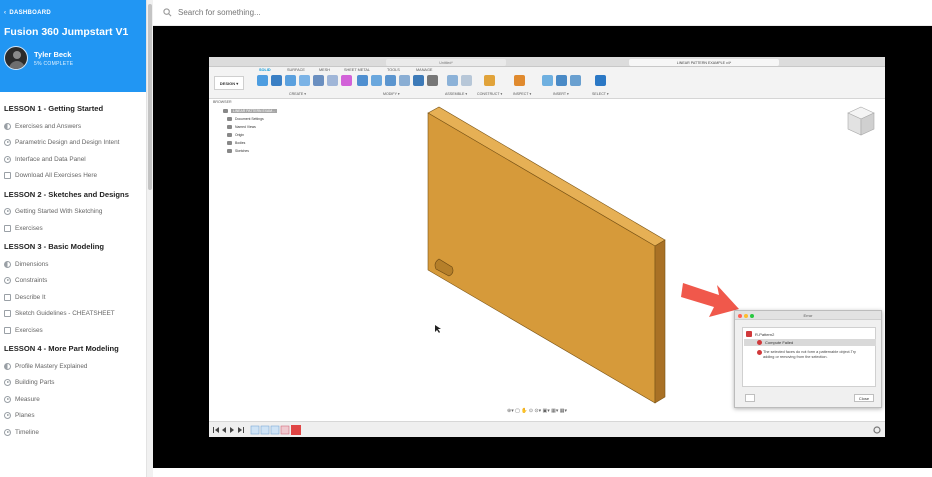 The image size is (932, 477). Describe the element at coordinates (438, 329) in the screenshot. I see `mouse-cursor-icon` at that location.